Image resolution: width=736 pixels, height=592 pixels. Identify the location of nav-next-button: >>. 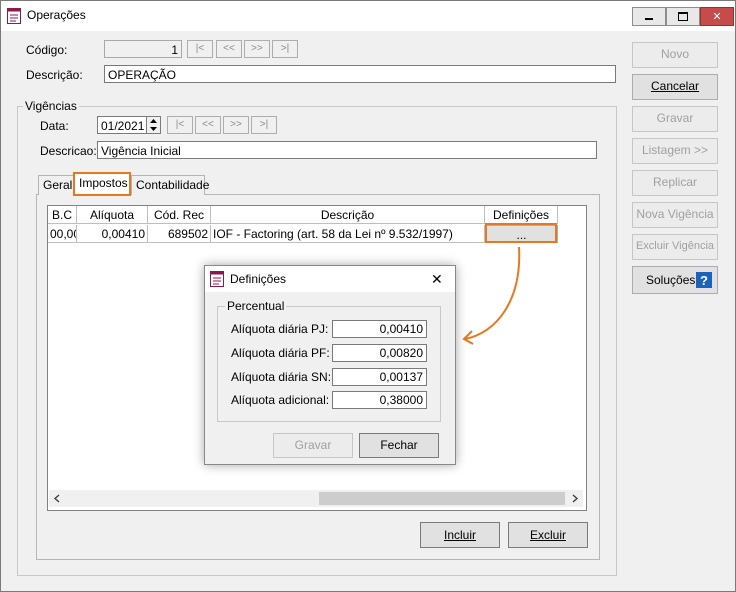
(257, 49).